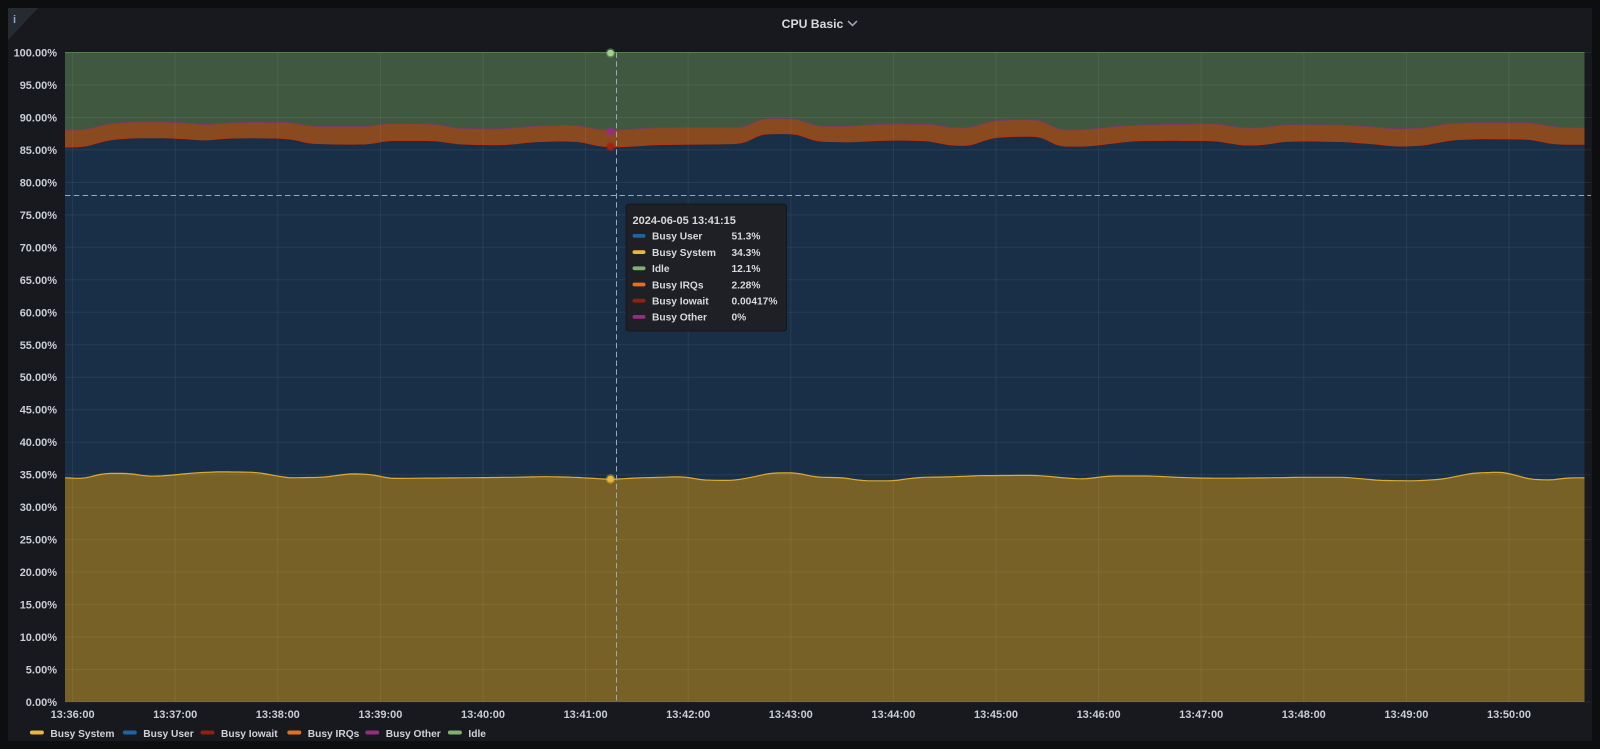 The image size is (1600, 749). What do you see at coordinates (39, 248) in the screenshot?
I see `svg-text: 70.00%` at bounding box center [39, 248].